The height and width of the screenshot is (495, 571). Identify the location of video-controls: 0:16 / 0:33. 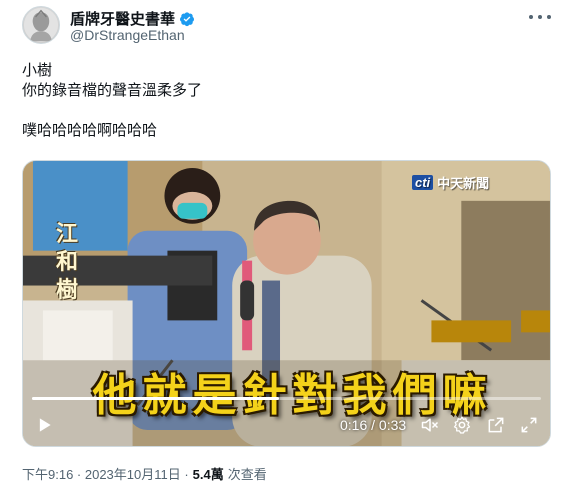
(286, 421).